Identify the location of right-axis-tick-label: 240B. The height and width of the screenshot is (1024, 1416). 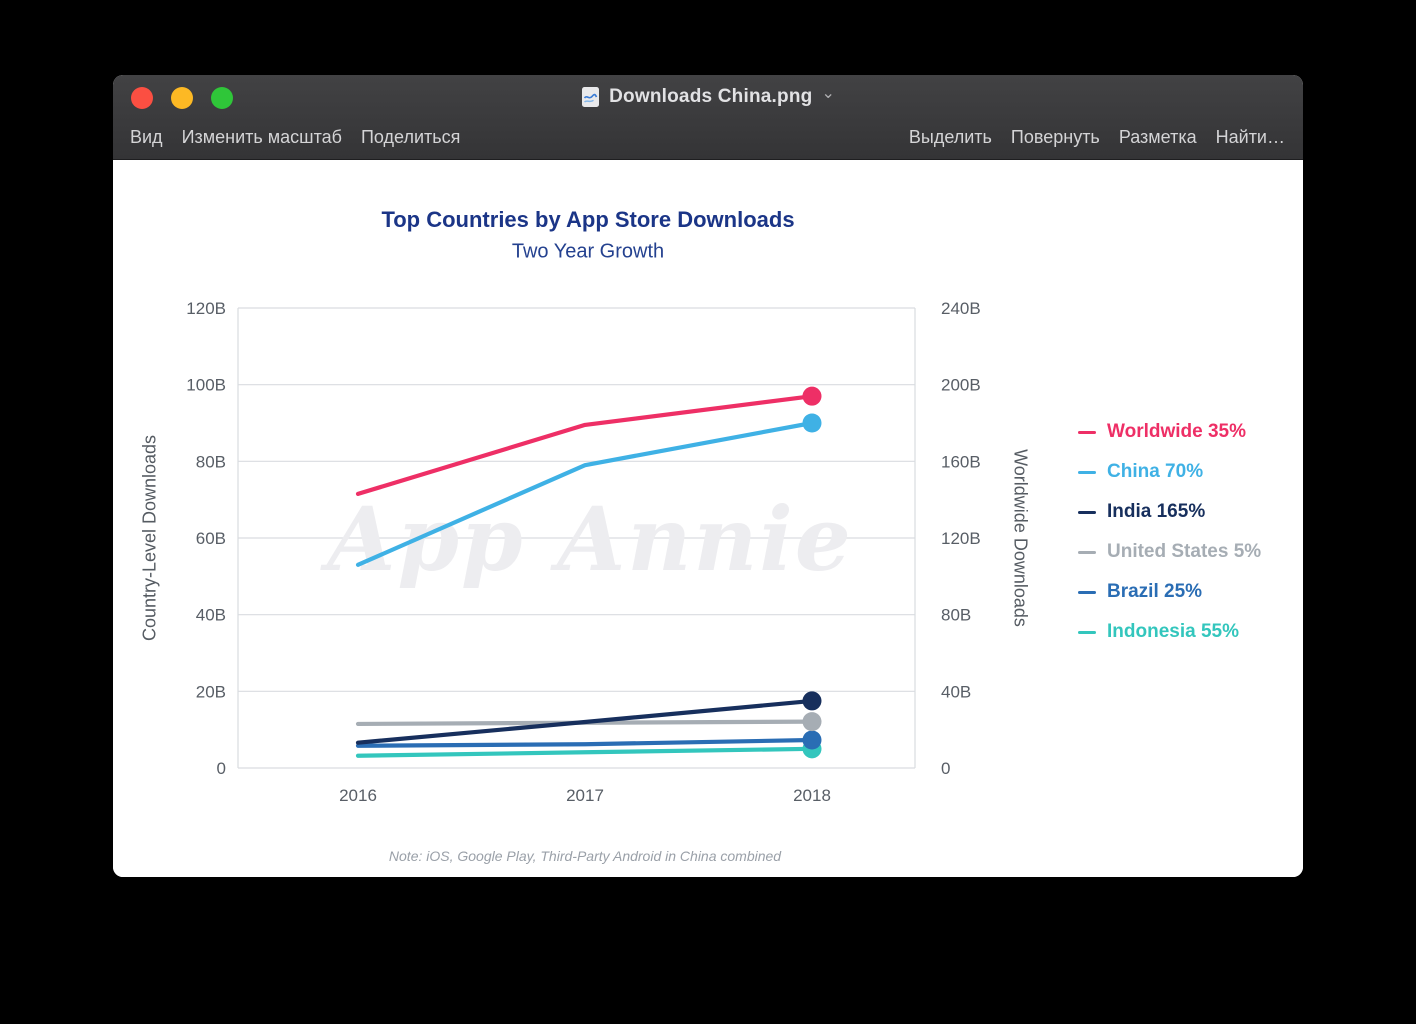
(961, 308).